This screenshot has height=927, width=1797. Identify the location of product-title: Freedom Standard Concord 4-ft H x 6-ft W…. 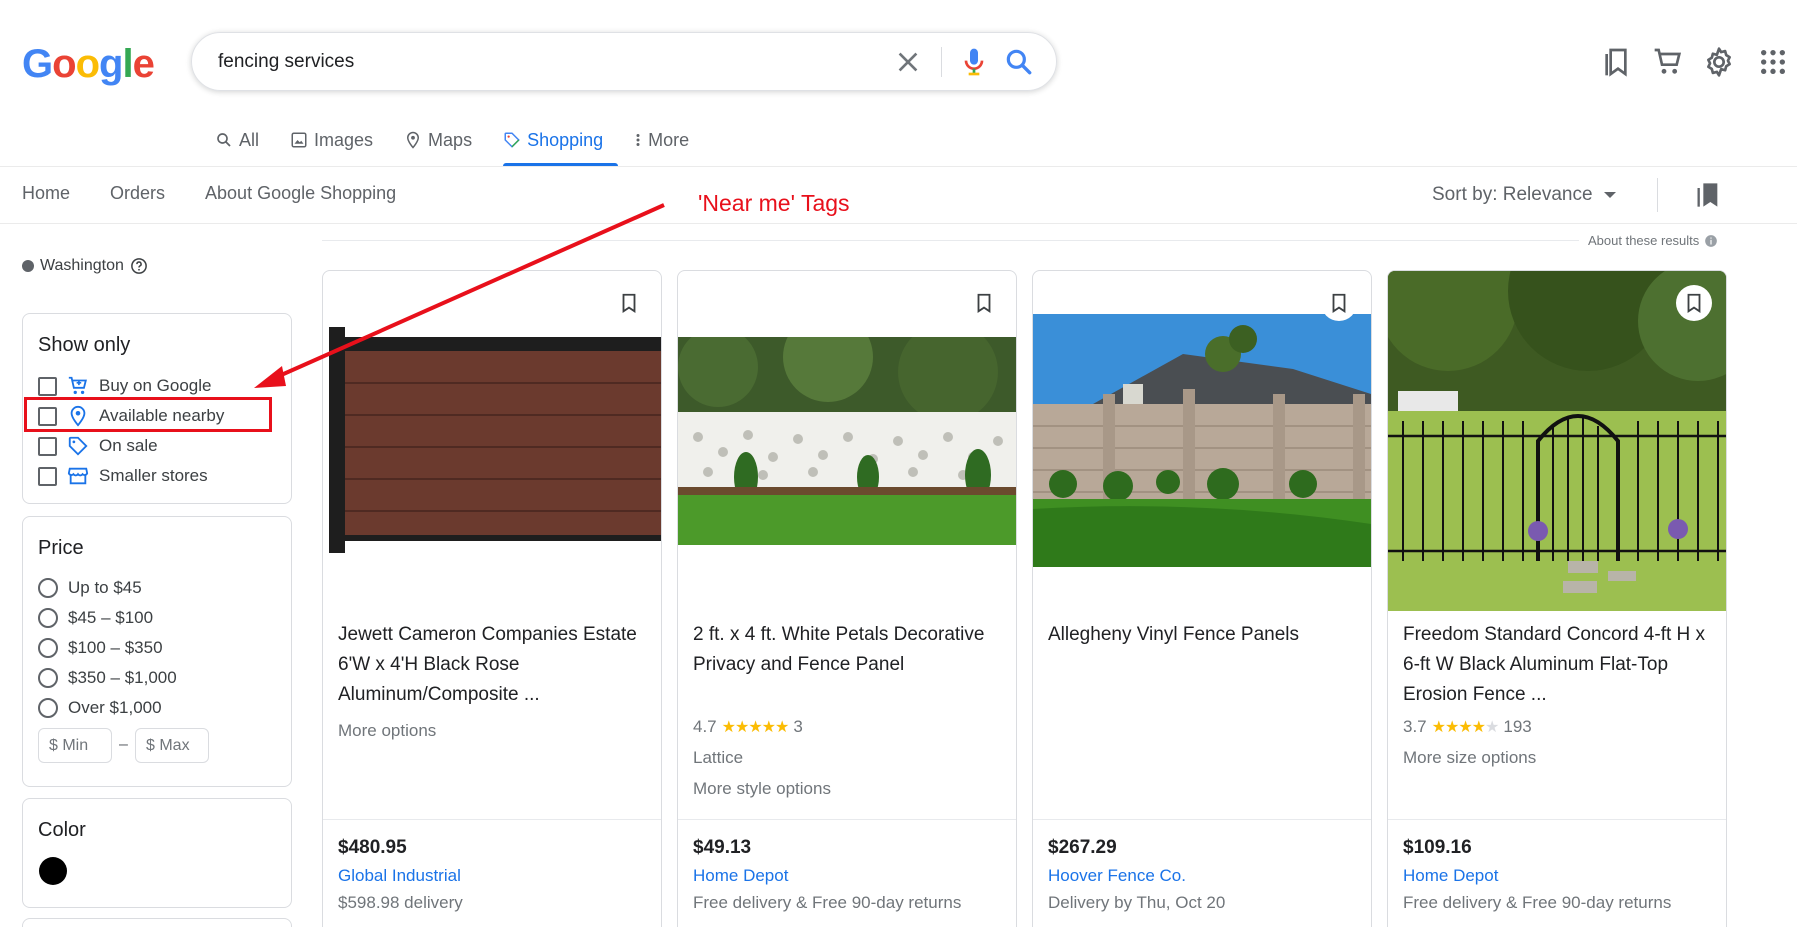
(1558, 665).